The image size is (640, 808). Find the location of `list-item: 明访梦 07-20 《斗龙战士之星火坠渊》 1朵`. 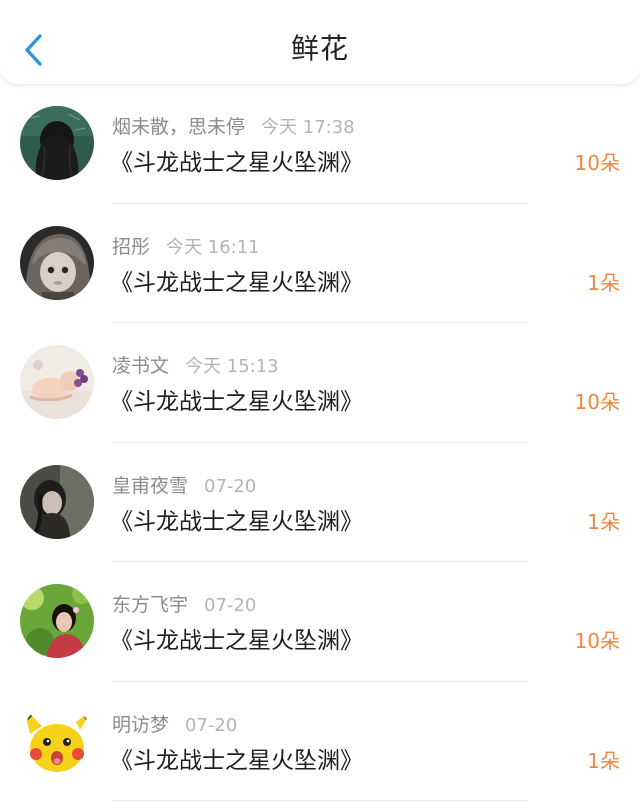

list-item: 明访梦 07-20 《斗龙战士之星火坠渊》 1朵 is located at coordinates (320, 741).